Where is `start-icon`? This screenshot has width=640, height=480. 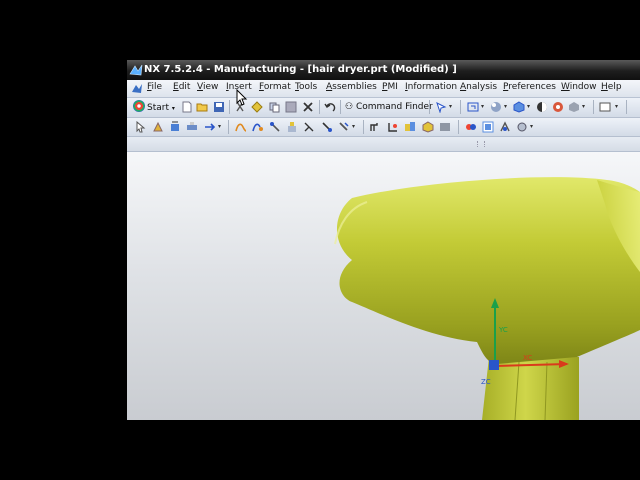
start-icon is located at coordinates (139, 106).